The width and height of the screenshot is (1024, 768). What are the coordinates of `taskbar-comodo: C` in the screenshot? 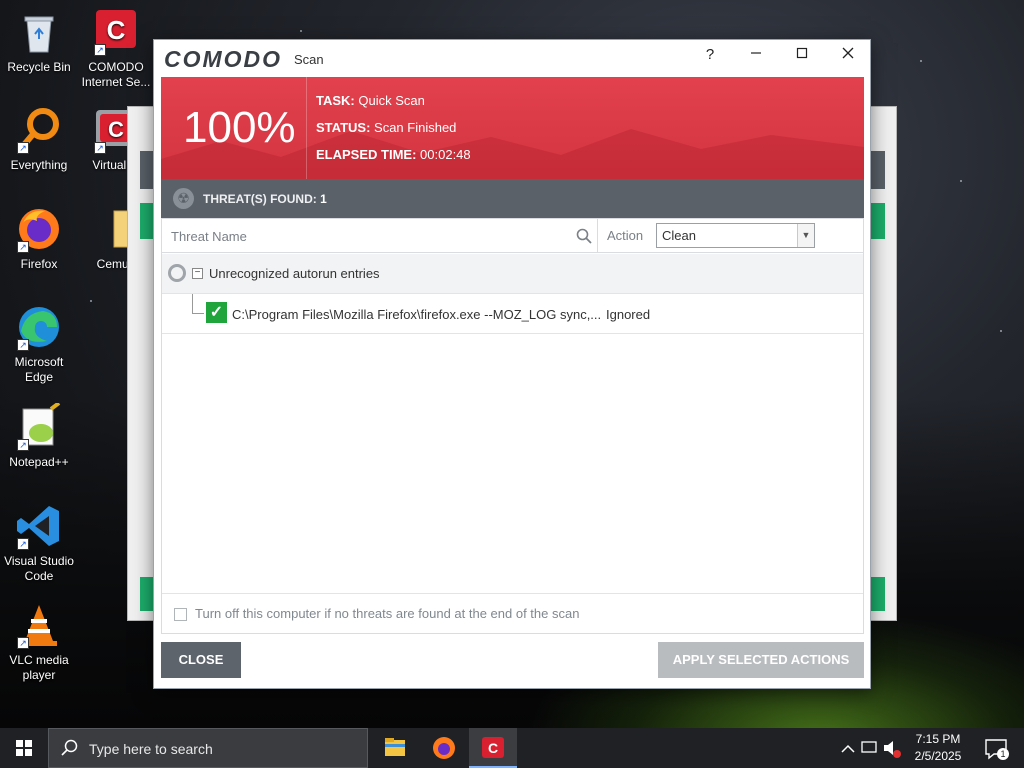 It's located at (493, 748).